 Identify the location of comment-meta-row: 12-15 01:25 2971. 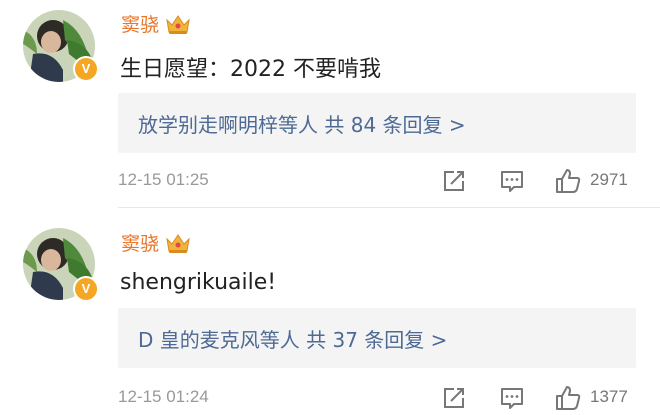
(378, 181).